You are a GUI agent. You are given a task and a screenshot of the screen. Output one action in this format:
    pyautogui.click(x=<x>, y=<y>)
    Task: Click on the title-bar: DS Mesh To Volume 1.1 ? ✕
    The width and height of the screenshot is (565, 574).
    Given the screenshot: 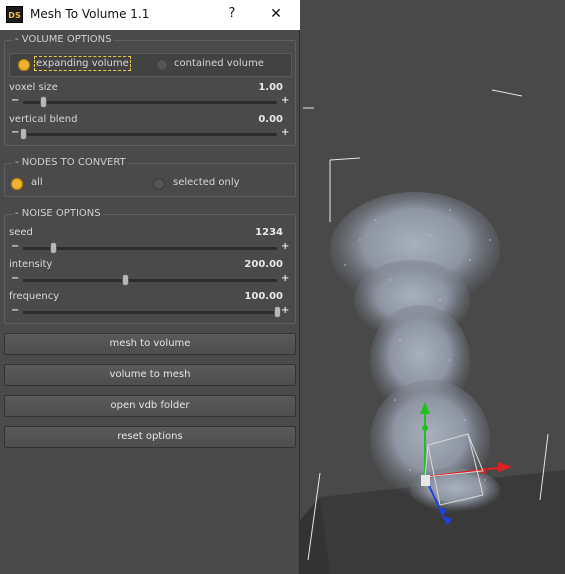 What is the action you would take?
    pyautogui.click(x=150, y=15)
    